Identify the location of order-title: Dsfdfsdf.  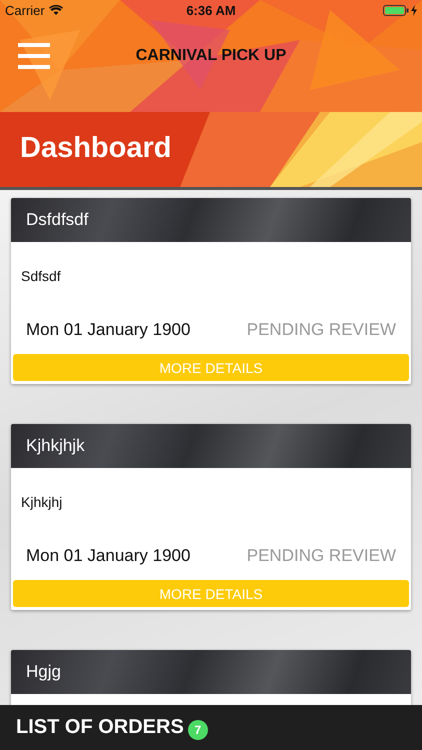
(211, 220).